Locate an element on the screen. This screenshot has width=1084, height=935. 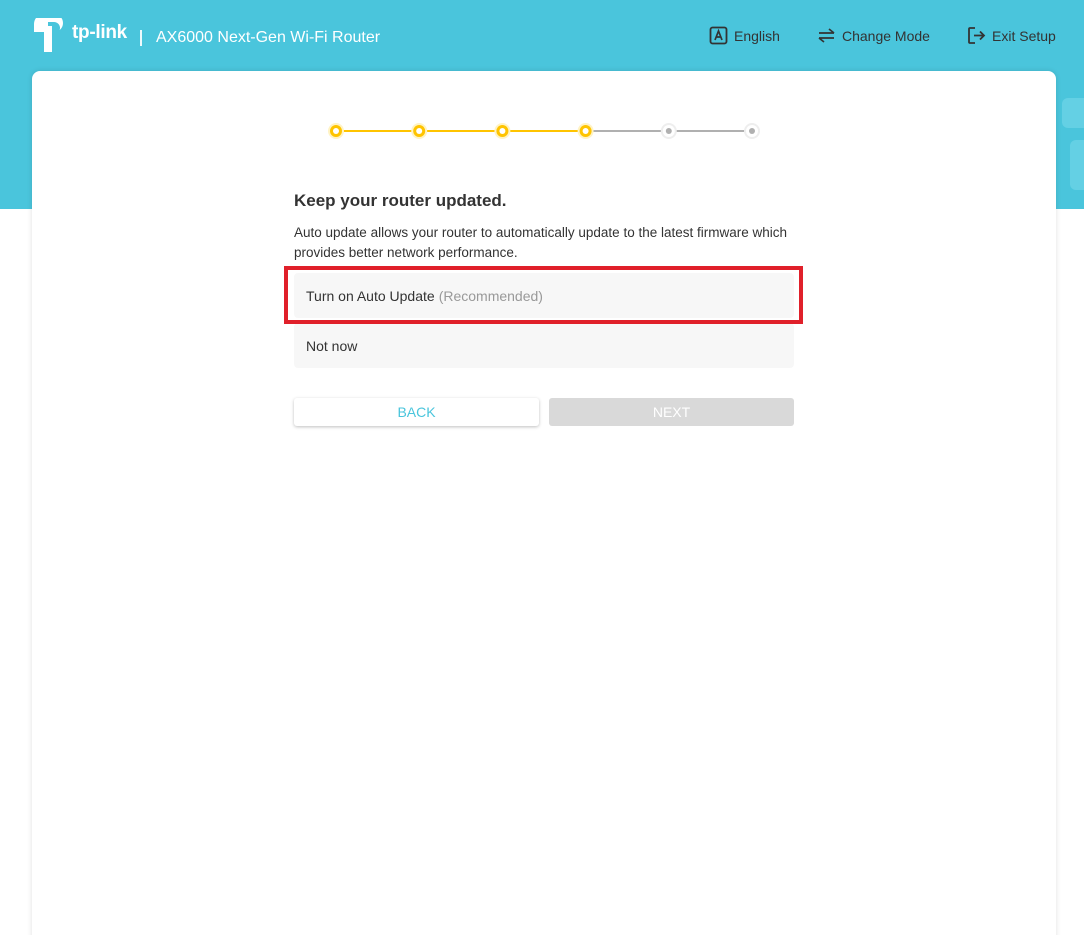
progress-stepper is located at coordinates (544, 131).